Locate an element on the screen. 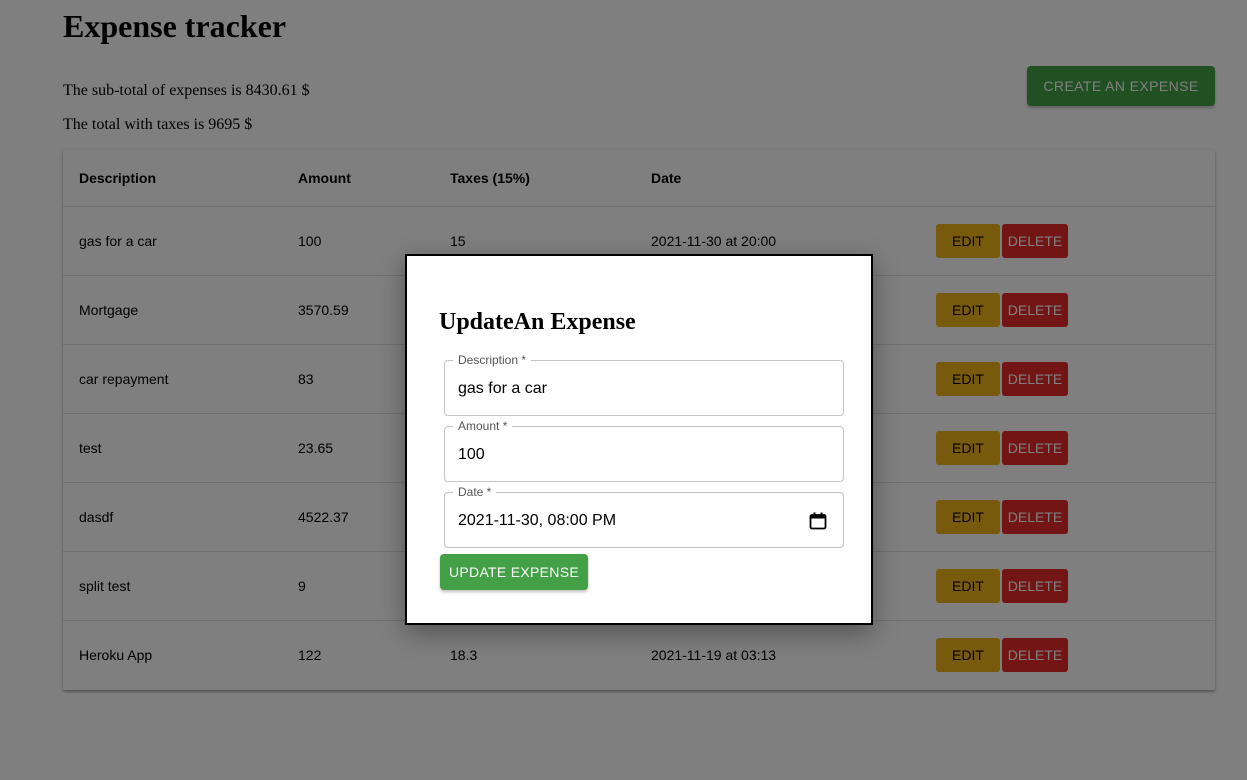  date-field-label: Date * is located at coordinates (475, 492).